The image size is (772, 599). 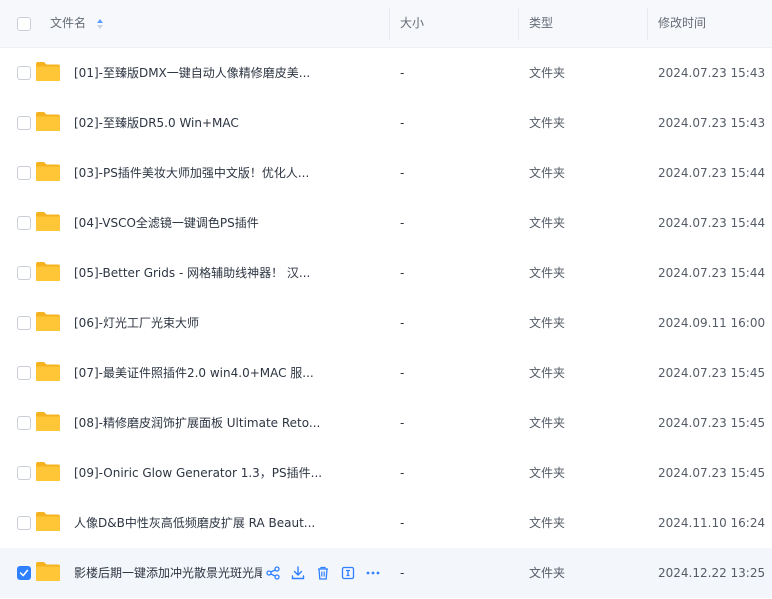 I want to click on check-icon, so click(x=24, y=573).